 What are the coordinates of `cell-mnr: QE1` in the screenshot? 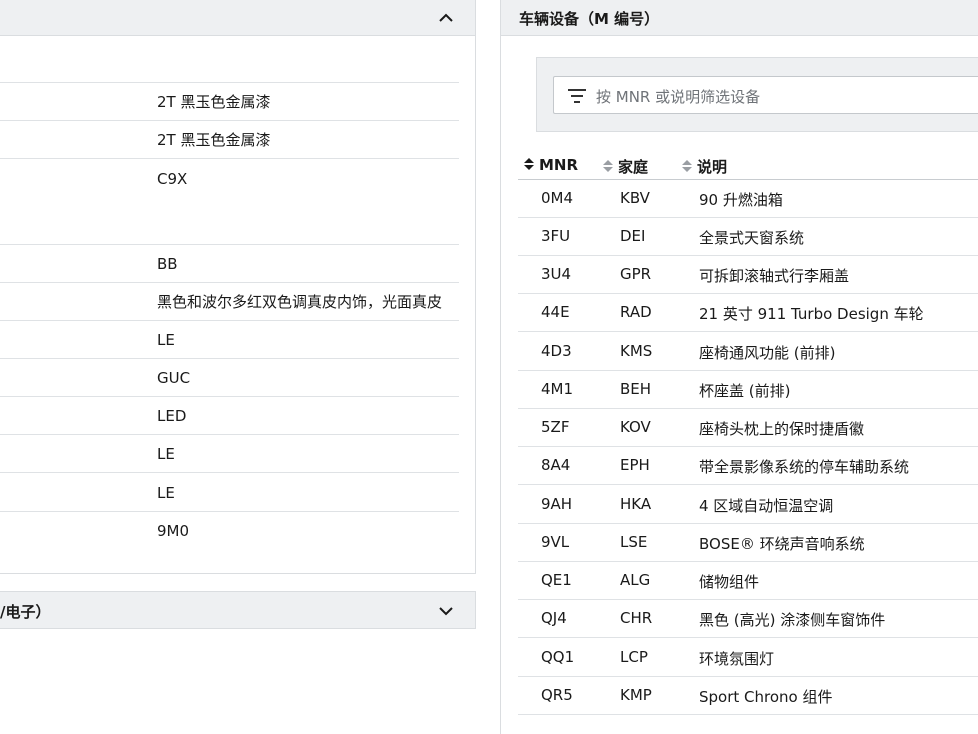 It's located at (556, 580).